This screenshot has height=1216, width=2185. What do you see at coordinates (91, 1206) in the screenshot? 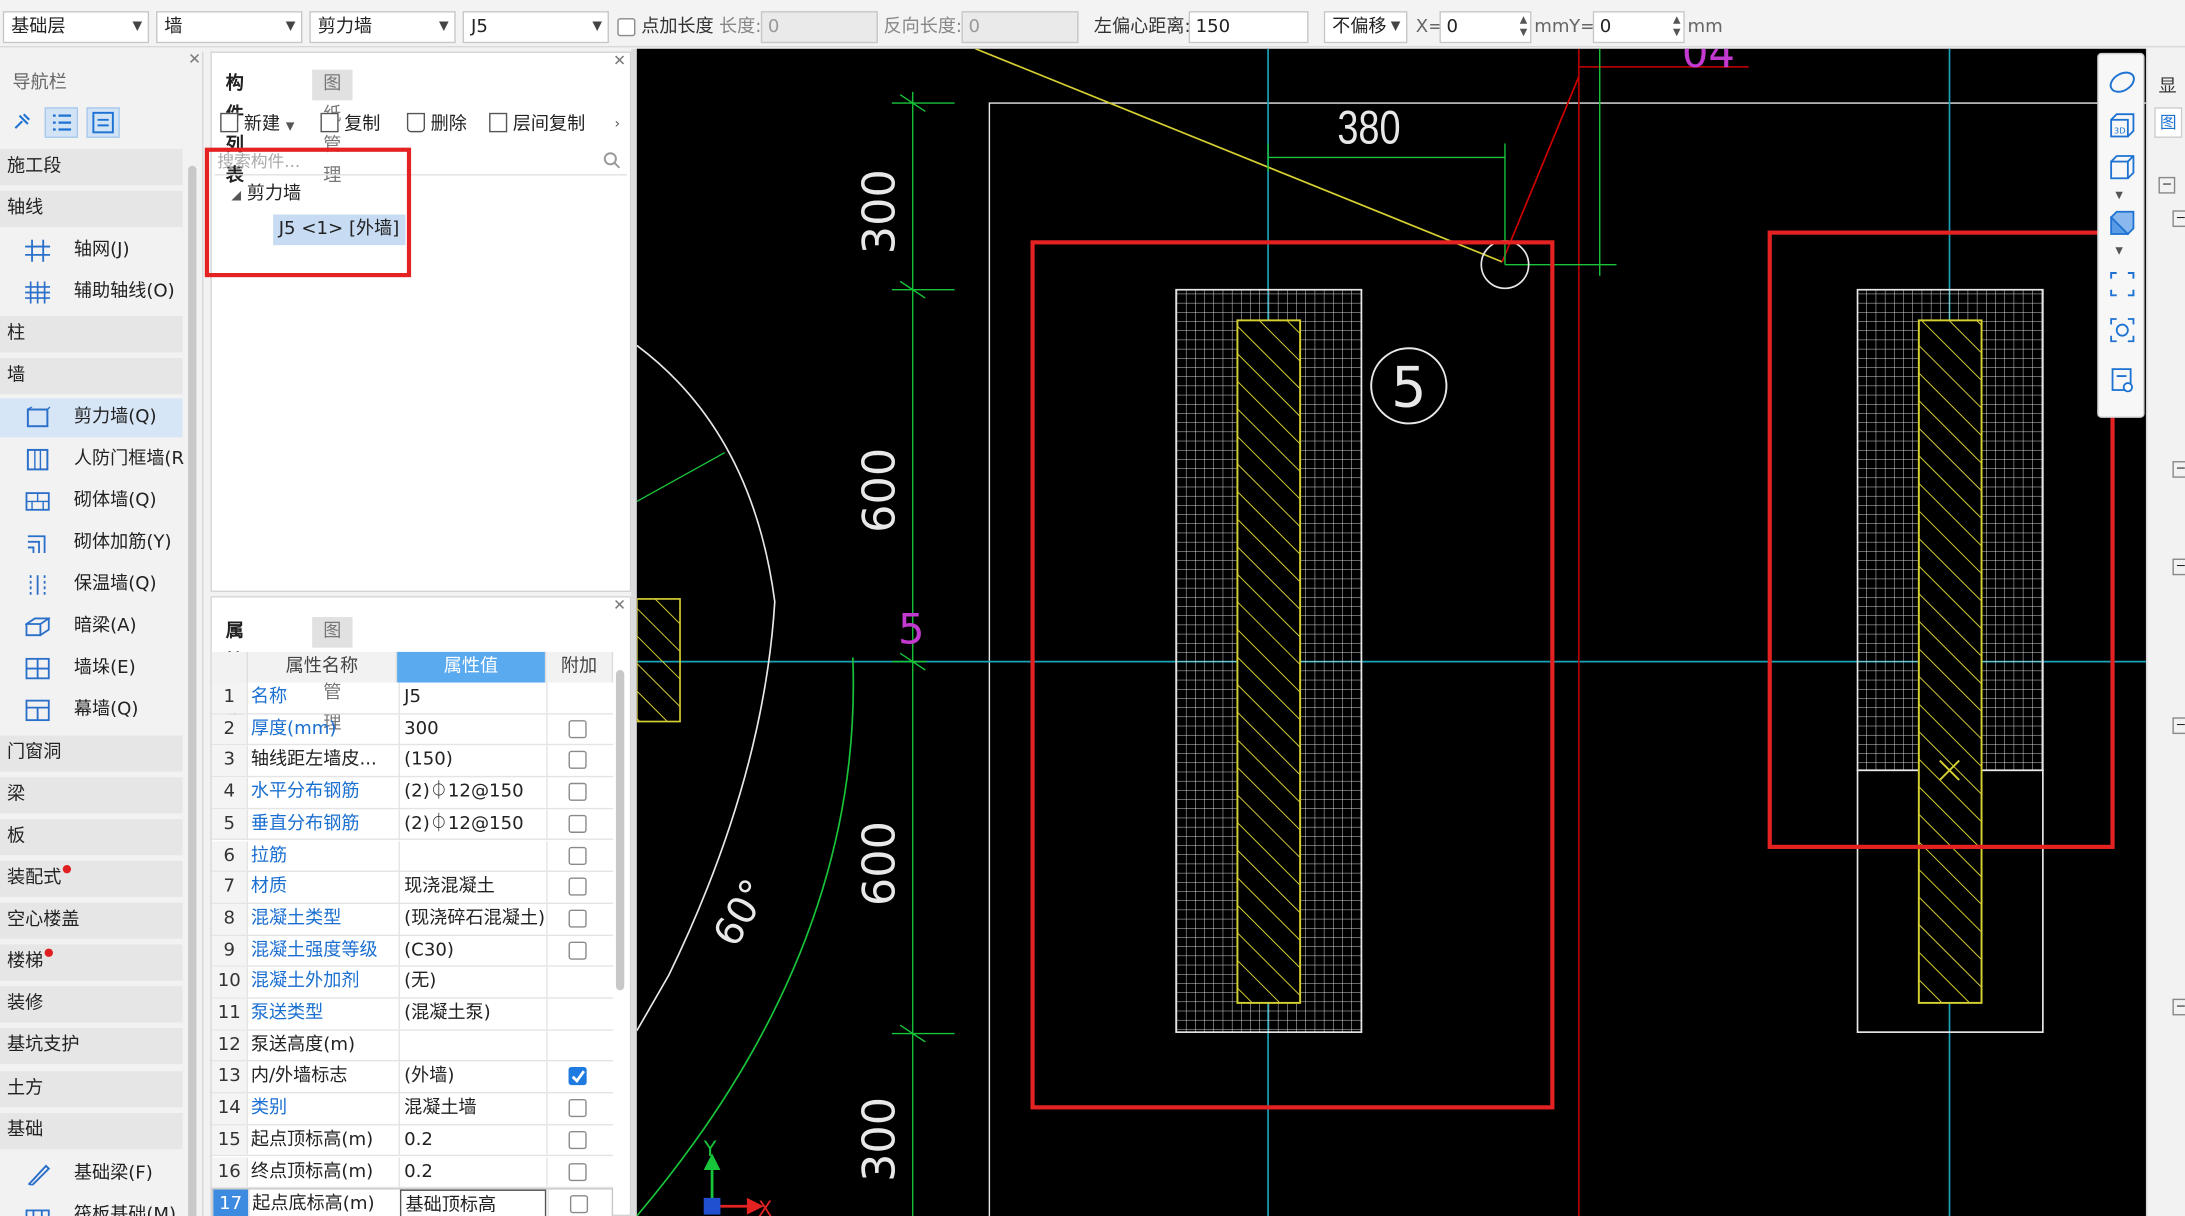
I see `nav-item-raft: 筏板基础(M)` at bounding box center [91, 1206].